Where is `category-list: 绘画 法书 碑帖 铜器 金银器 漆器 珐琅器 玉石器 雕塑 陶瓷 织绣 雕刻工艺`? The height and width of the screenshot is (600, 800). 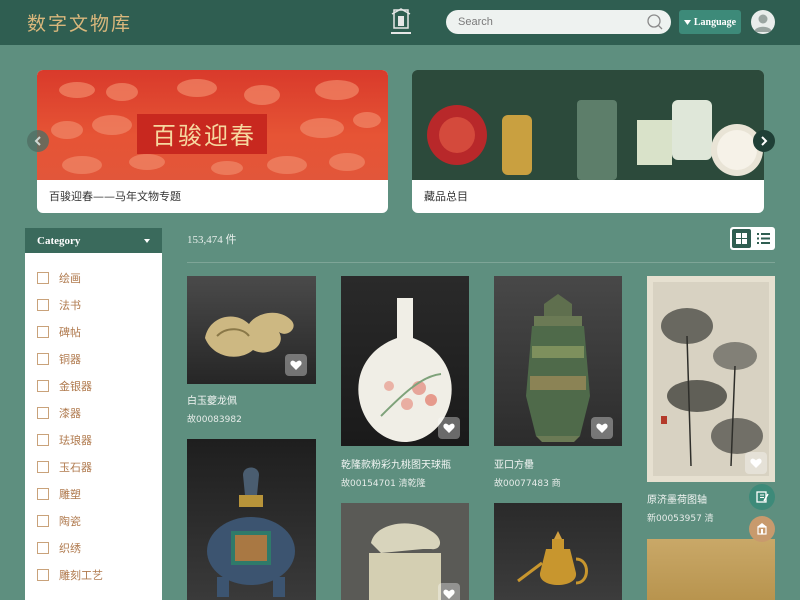
category-list: 绘画 法书 碑帖 铜器 金银器 漆器 珐琅器 玉石器 雕塑 陶瓷 织绣 雕刻工艺 is located at coordinates (93, 420).